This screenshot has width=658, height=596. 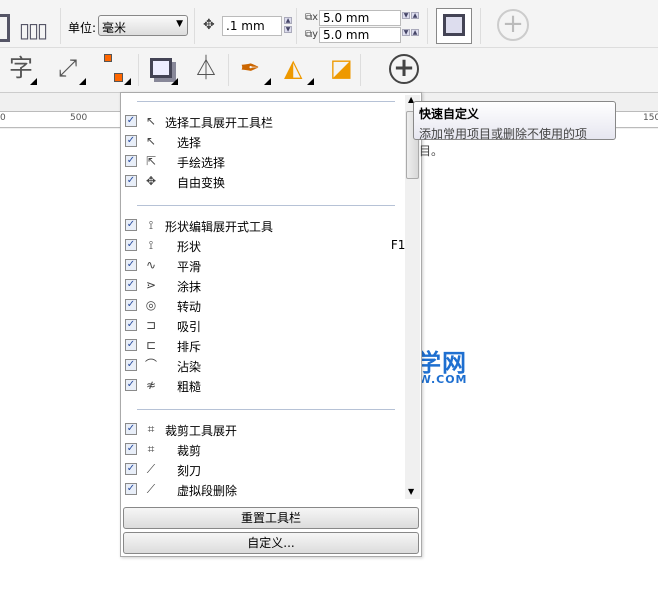 What do you see at coordinates (360, 35) in the screenshot?
I see `duplicate-y-input: 5.0 mm` at bounding box center [360, 35].